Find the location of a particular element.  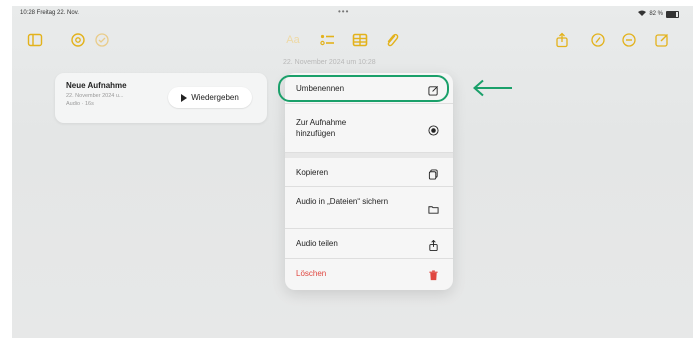

battery-percentage: 82 % is located at coordinates (656, 14).